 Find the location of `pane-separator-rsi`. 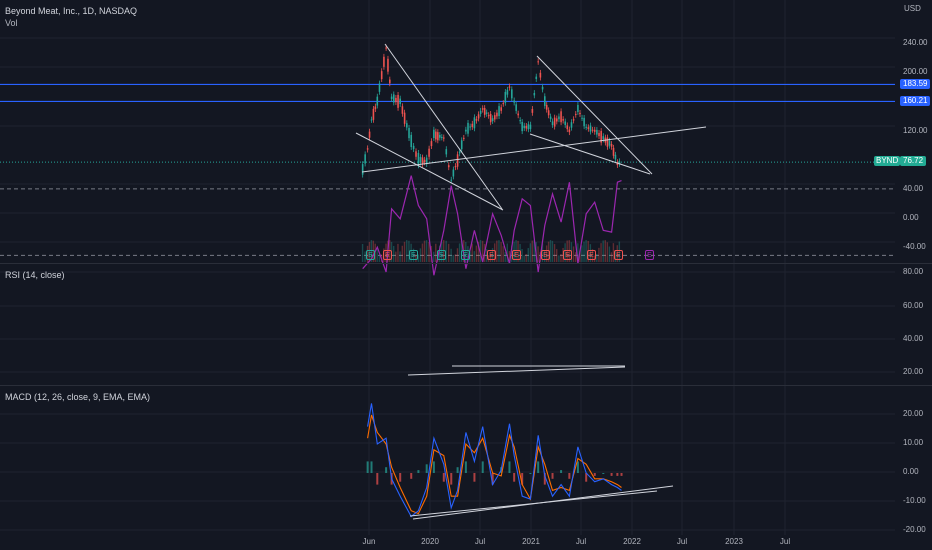

pane-separator-rsi is located at coordinates (466, 263).